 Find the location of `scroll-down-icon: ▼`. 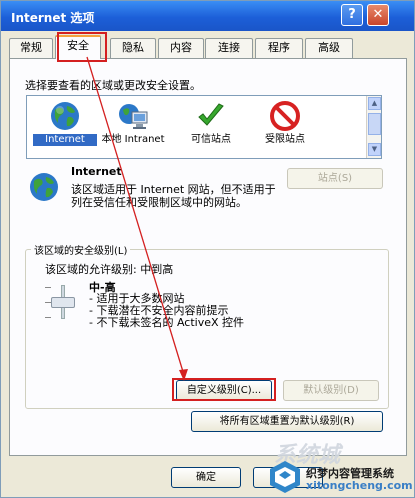

scroll-down-icon: ▼ is located at coordinates (374, 149).